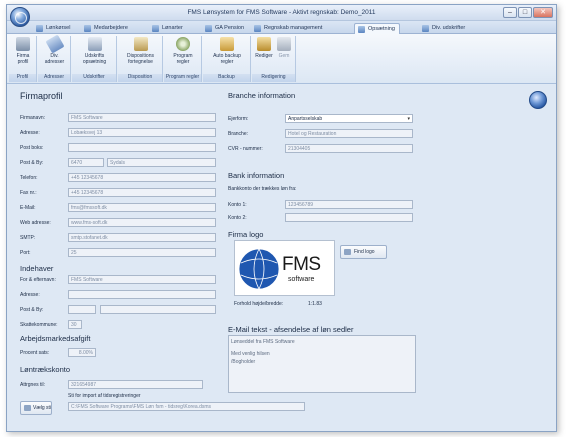 The image size is (567, 437). I want to click on port-field: 25, so click(142, 252).